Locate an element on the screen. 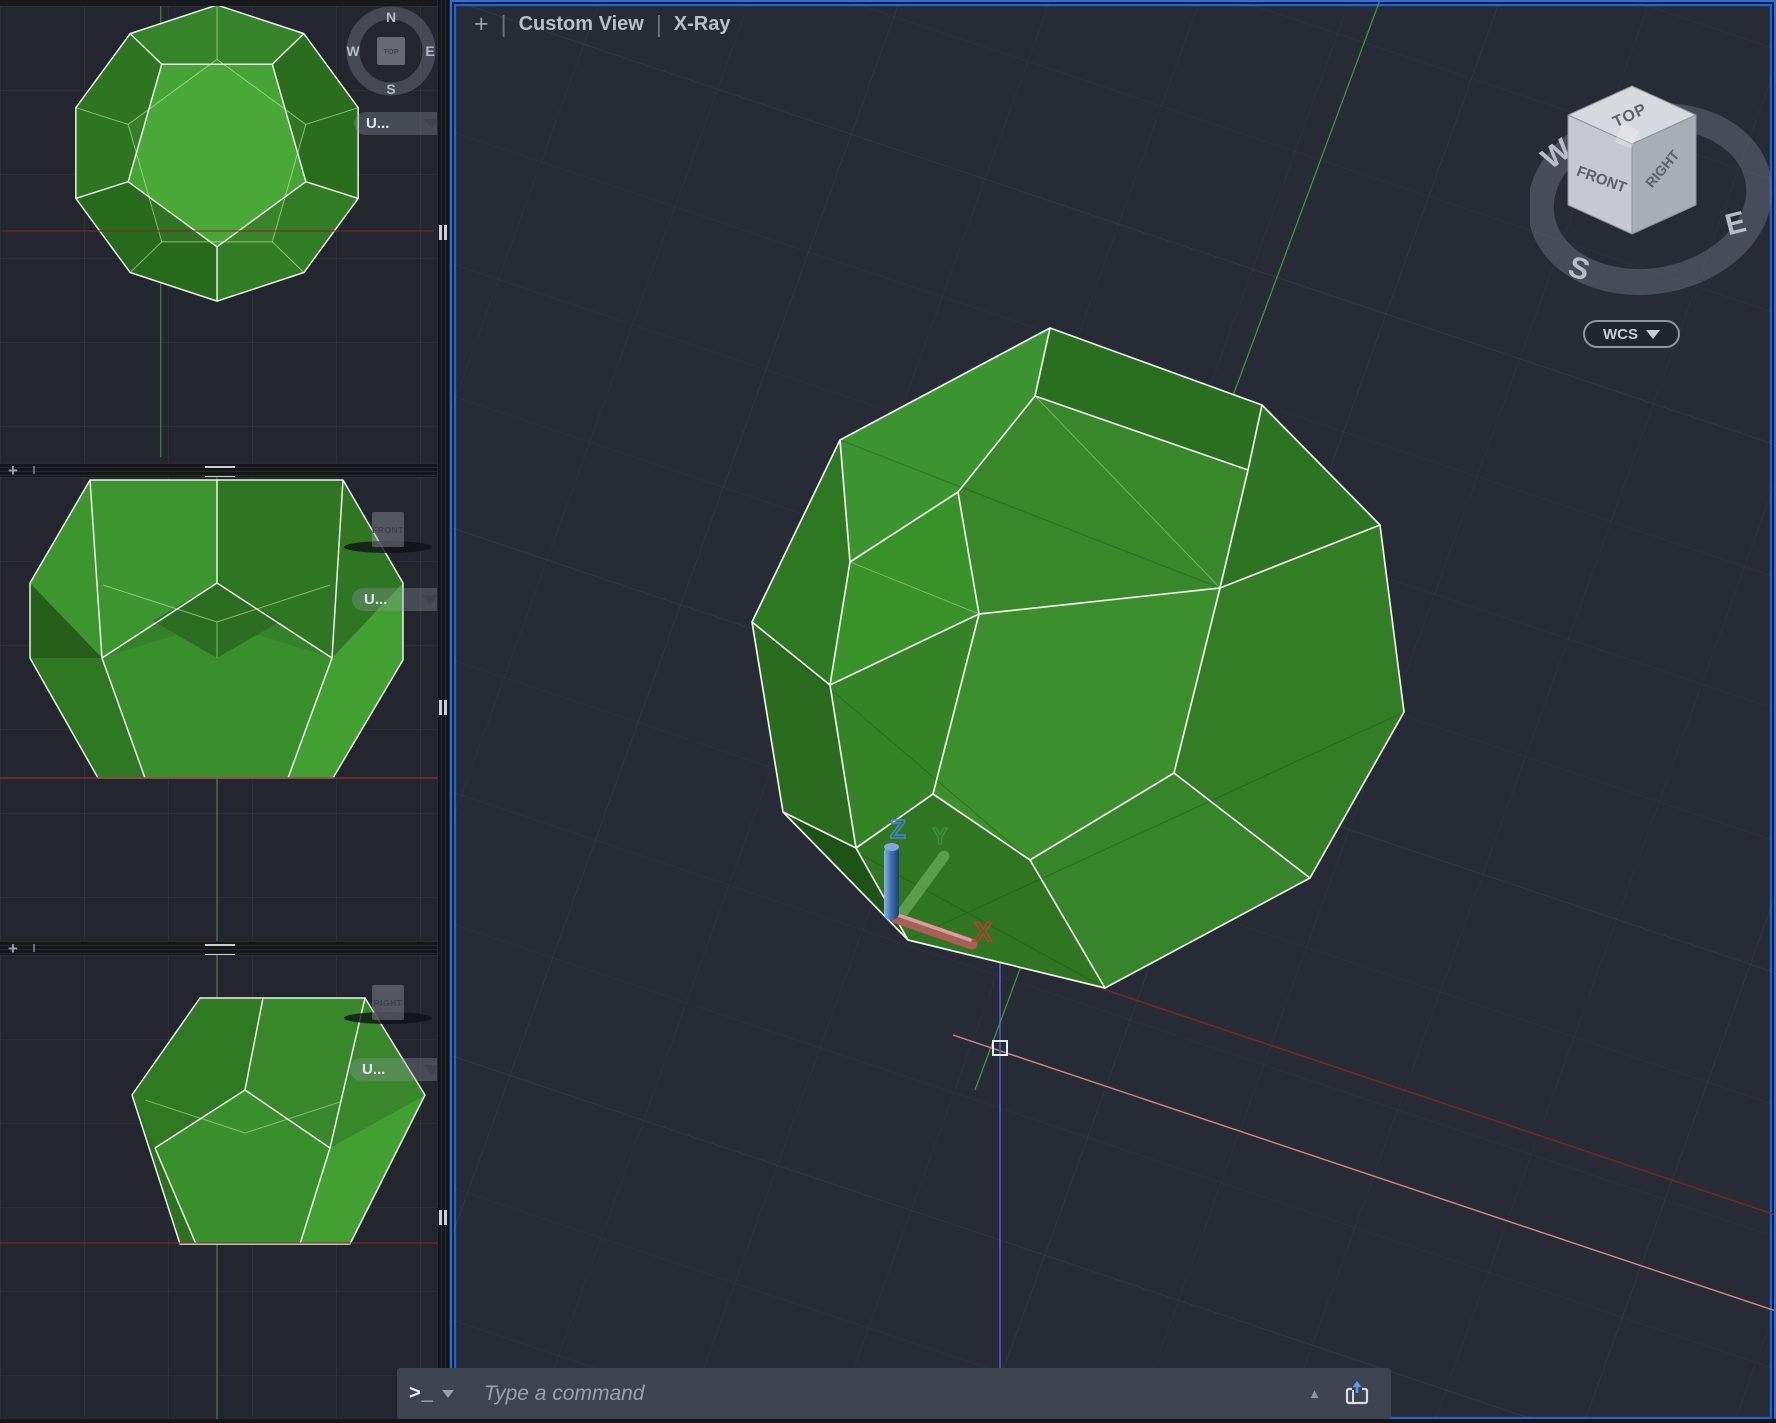  front-view-drawing is located at coordinates (218, 709).